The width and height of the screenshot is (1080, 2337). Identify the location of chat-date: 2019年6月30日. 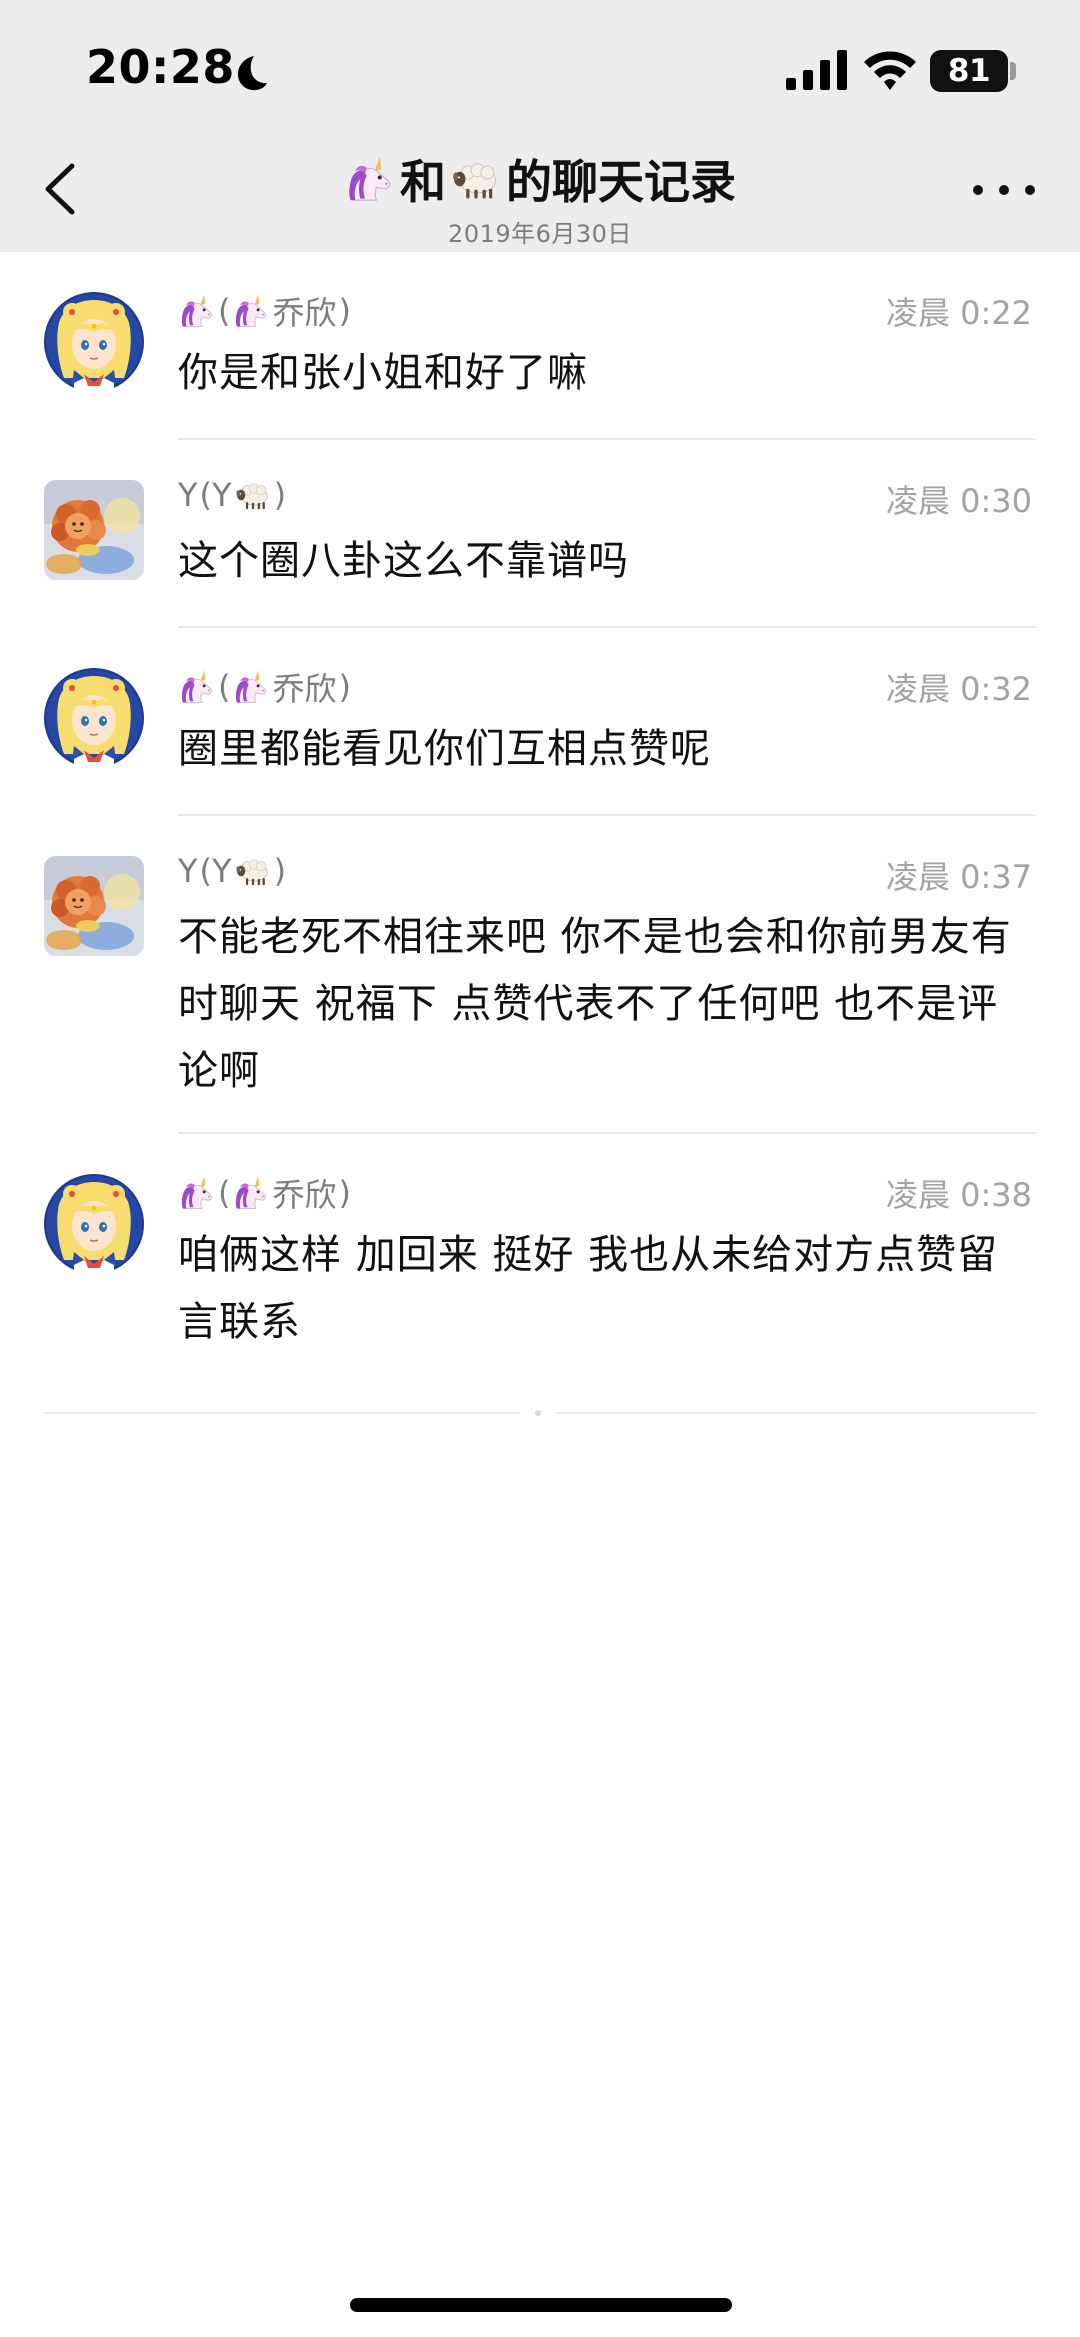
(540, 234).